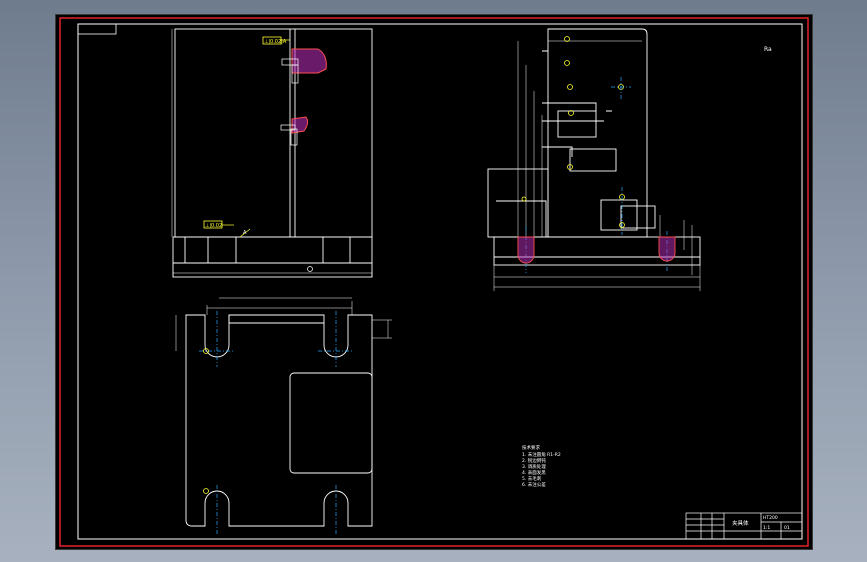 This screenshot has width=867, height=562. What do you see at coordinates (273, 133) in the screenshot?
I see `front-view-body` at bounding box center [273, 133].